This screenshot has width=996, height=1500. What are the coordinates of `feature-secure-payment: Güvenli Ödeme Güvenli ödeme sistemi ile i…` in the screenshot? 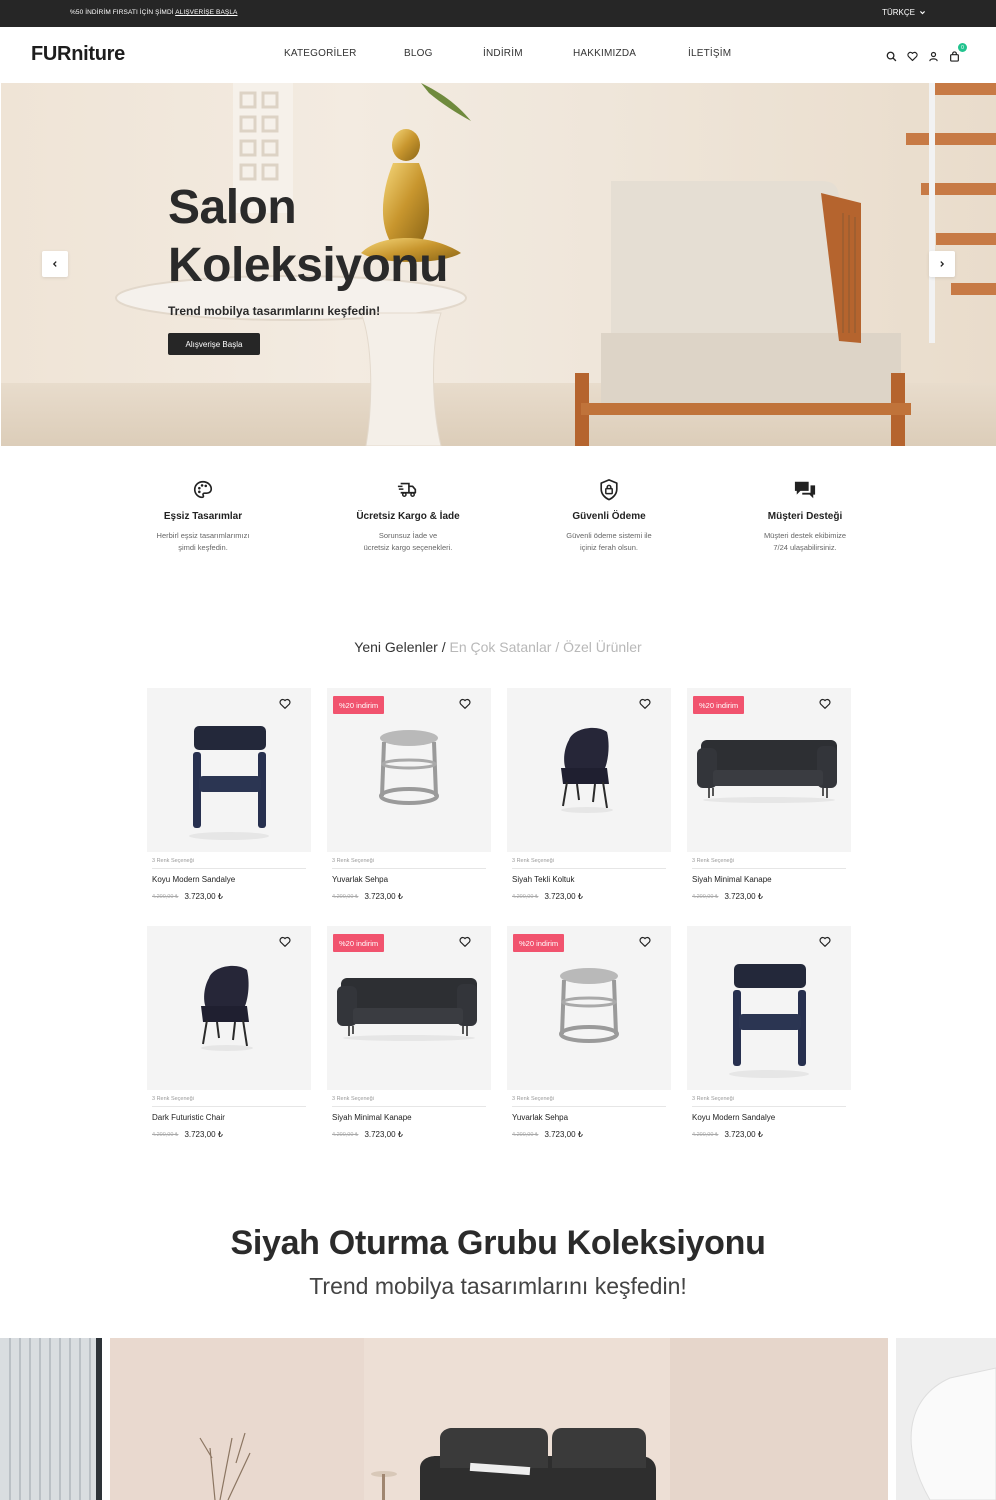 It's located at (609, 516).